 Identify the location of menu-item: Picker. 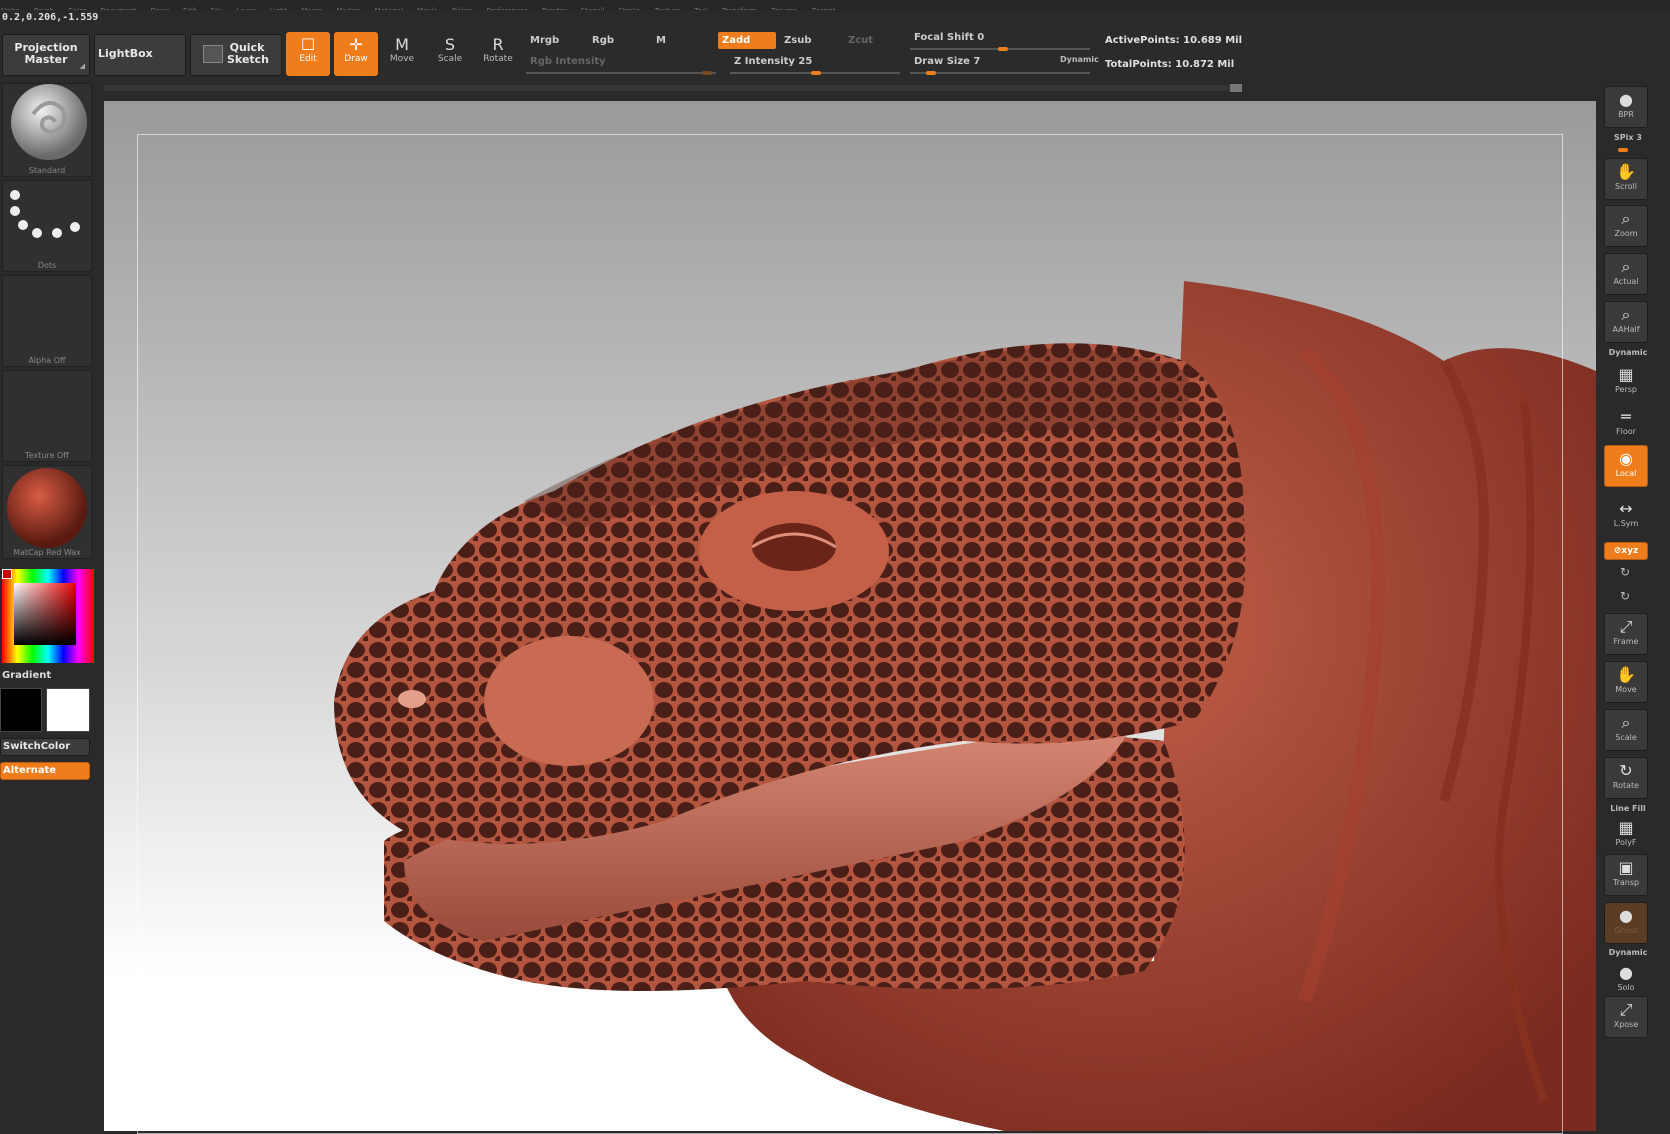
(462, 8).